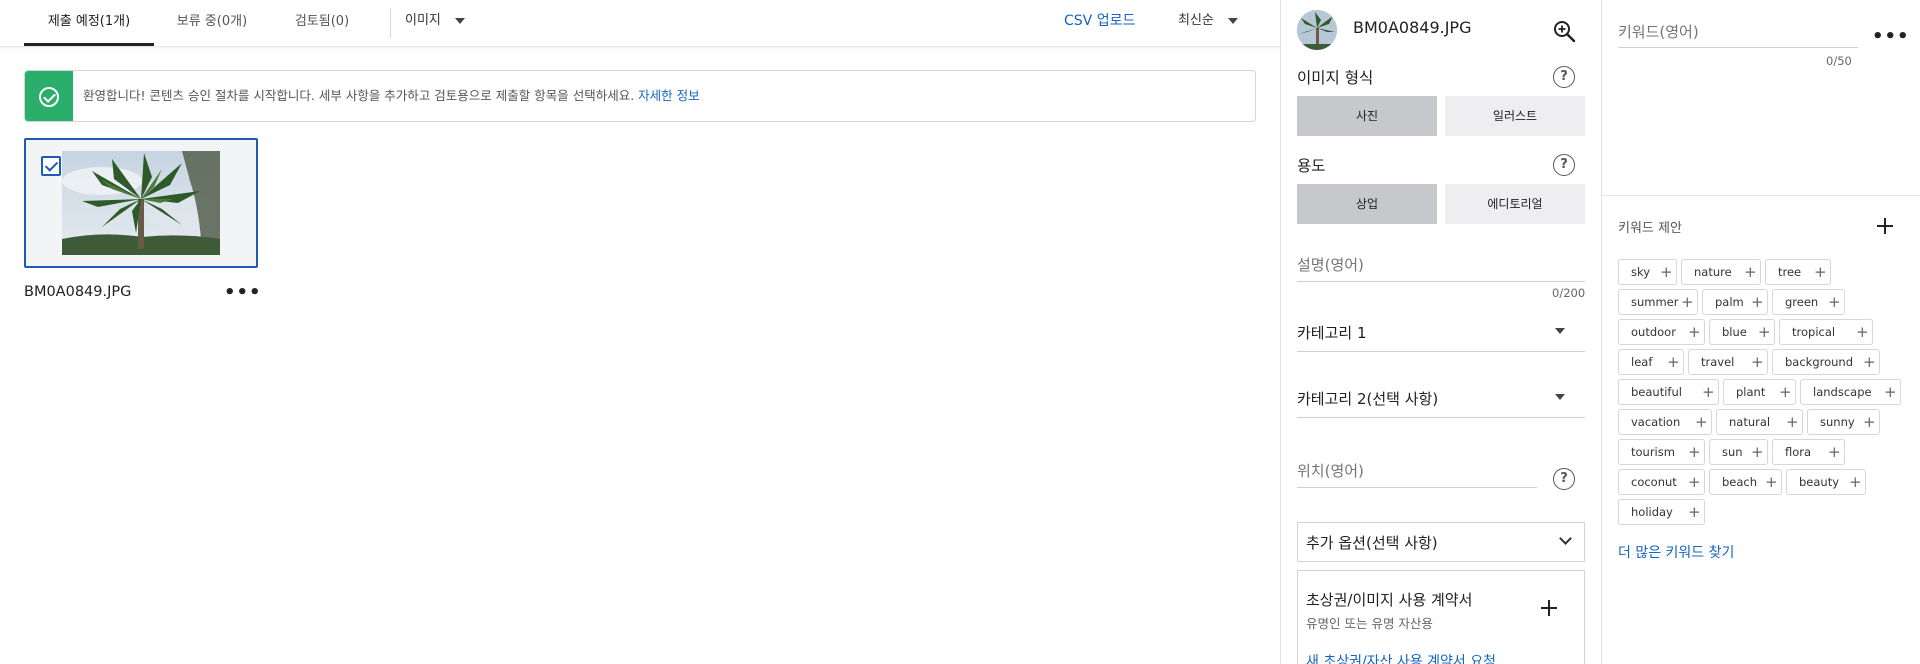  I want to click on image-type-photo-button: 사진, so click(1367, 116).